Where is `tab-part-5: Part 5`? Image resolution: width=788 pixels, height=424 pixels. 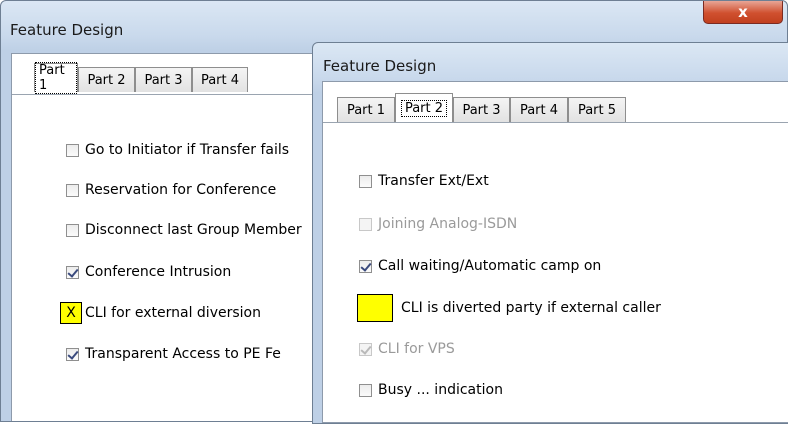 tab-part-5: Part 5 is located at coordinates (597, 109).